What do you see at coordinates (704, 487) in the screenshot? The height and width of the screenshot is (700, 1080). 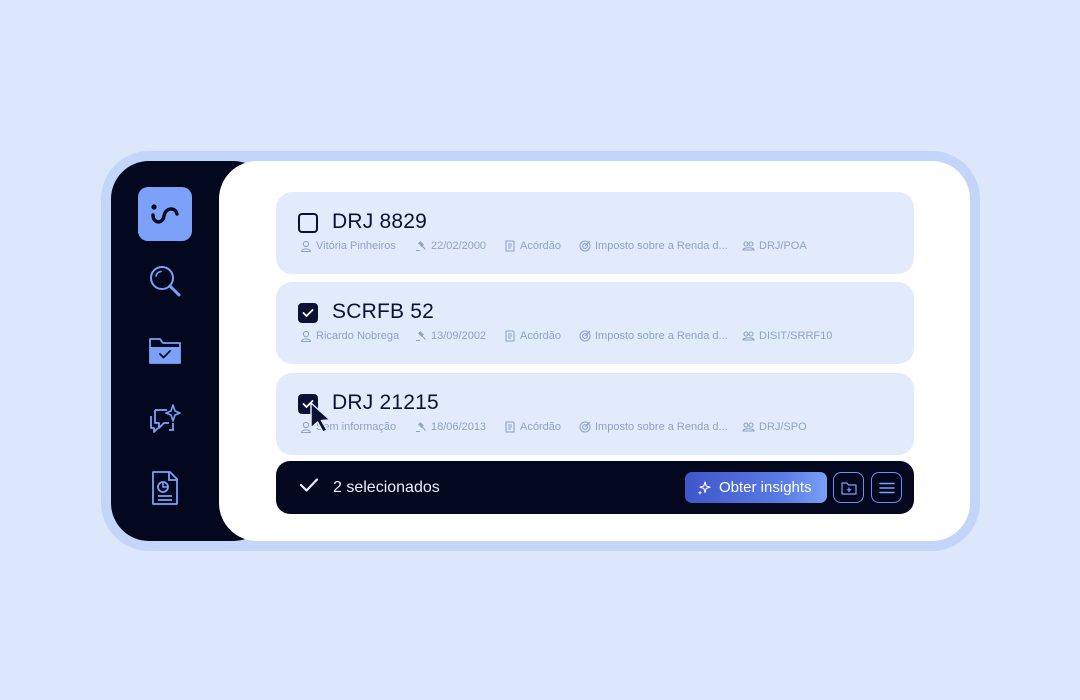 I see `sparkle-icon` at bounding box center [704, 487].